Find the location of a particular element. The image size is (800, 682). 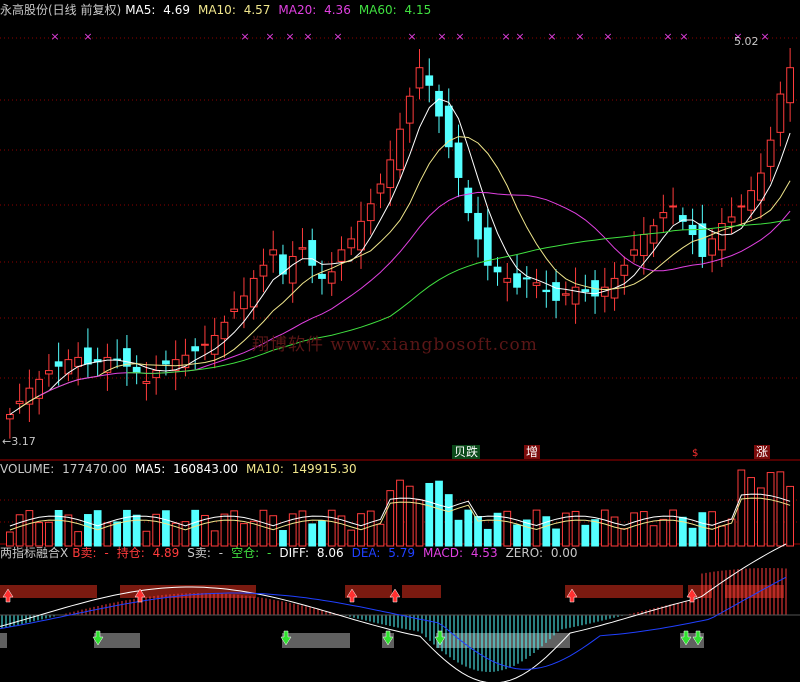

watermark: 翔博软件 www.xiangbosoft.com is located at coordinates (395, 345).